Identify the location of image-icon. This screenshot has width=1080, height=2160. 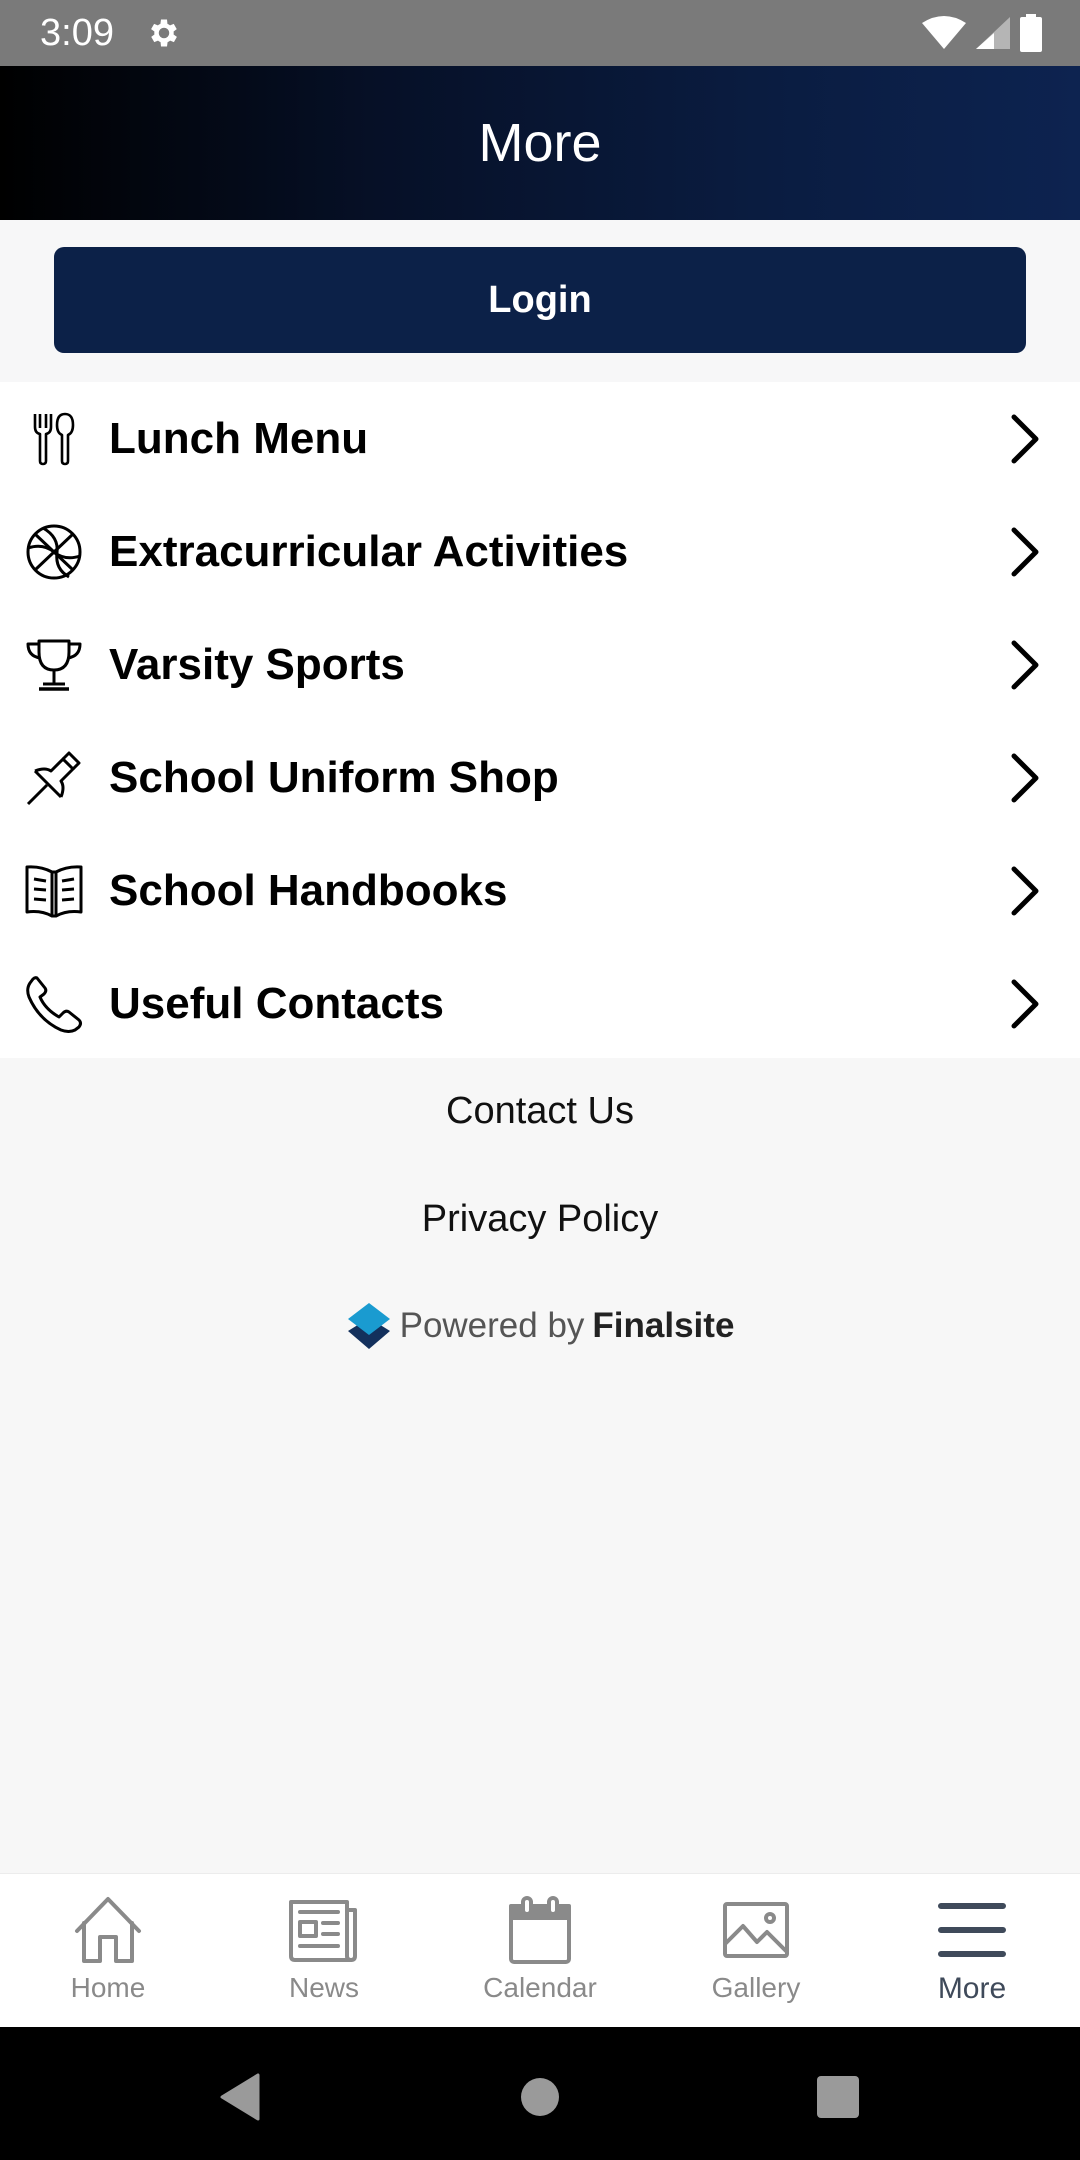
(756, 1930).